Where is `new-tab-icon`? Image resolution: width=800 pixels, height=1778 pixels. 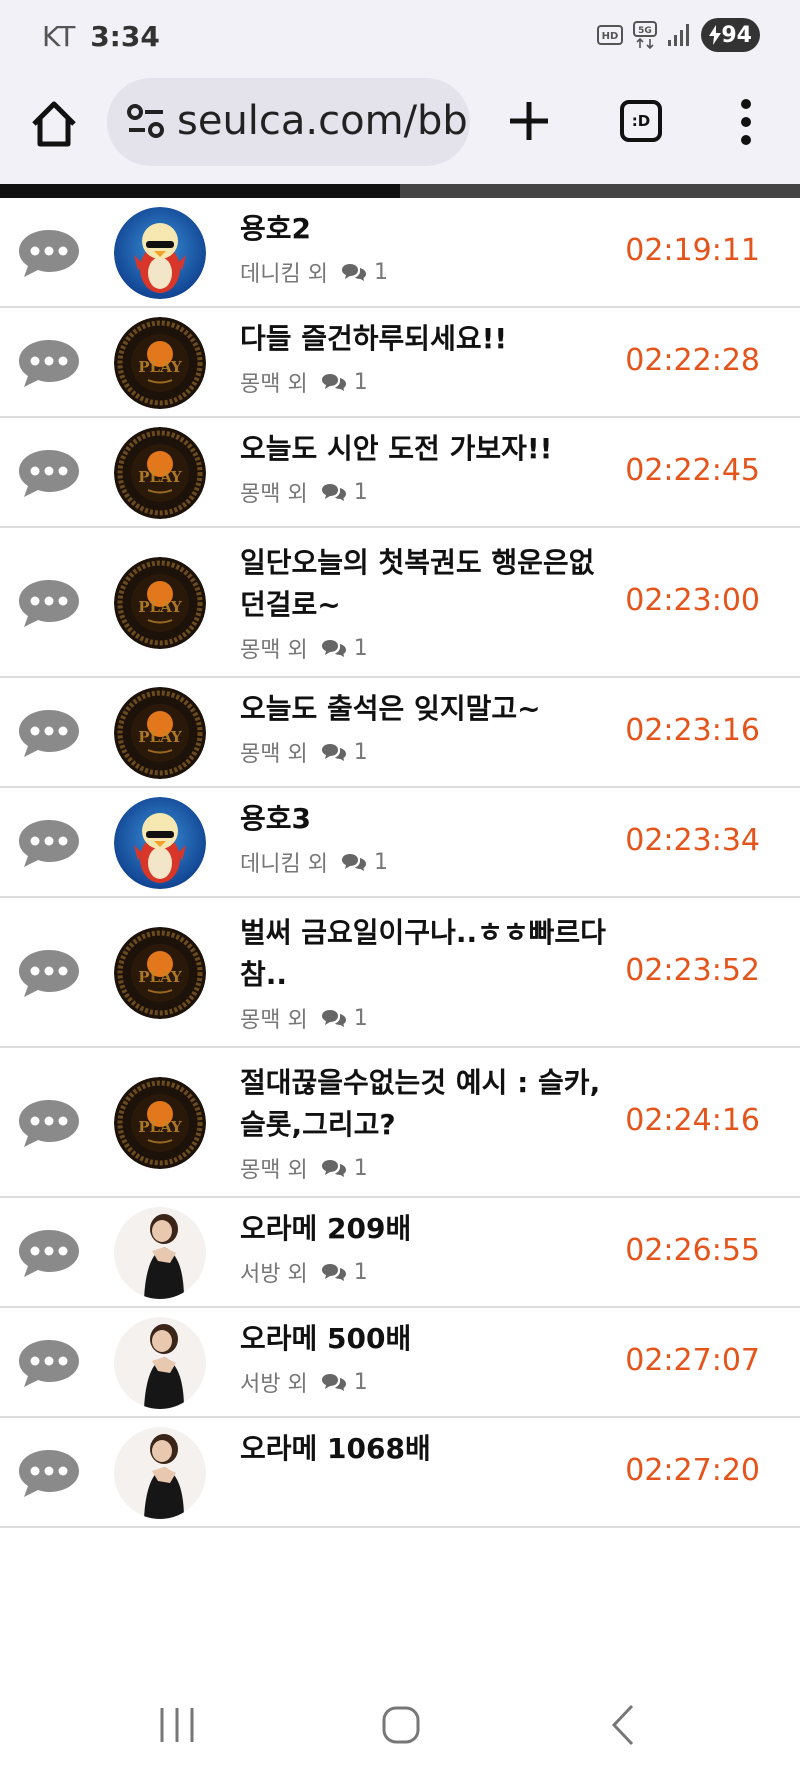
new-tab-icon is located at coordinates (529, 121).